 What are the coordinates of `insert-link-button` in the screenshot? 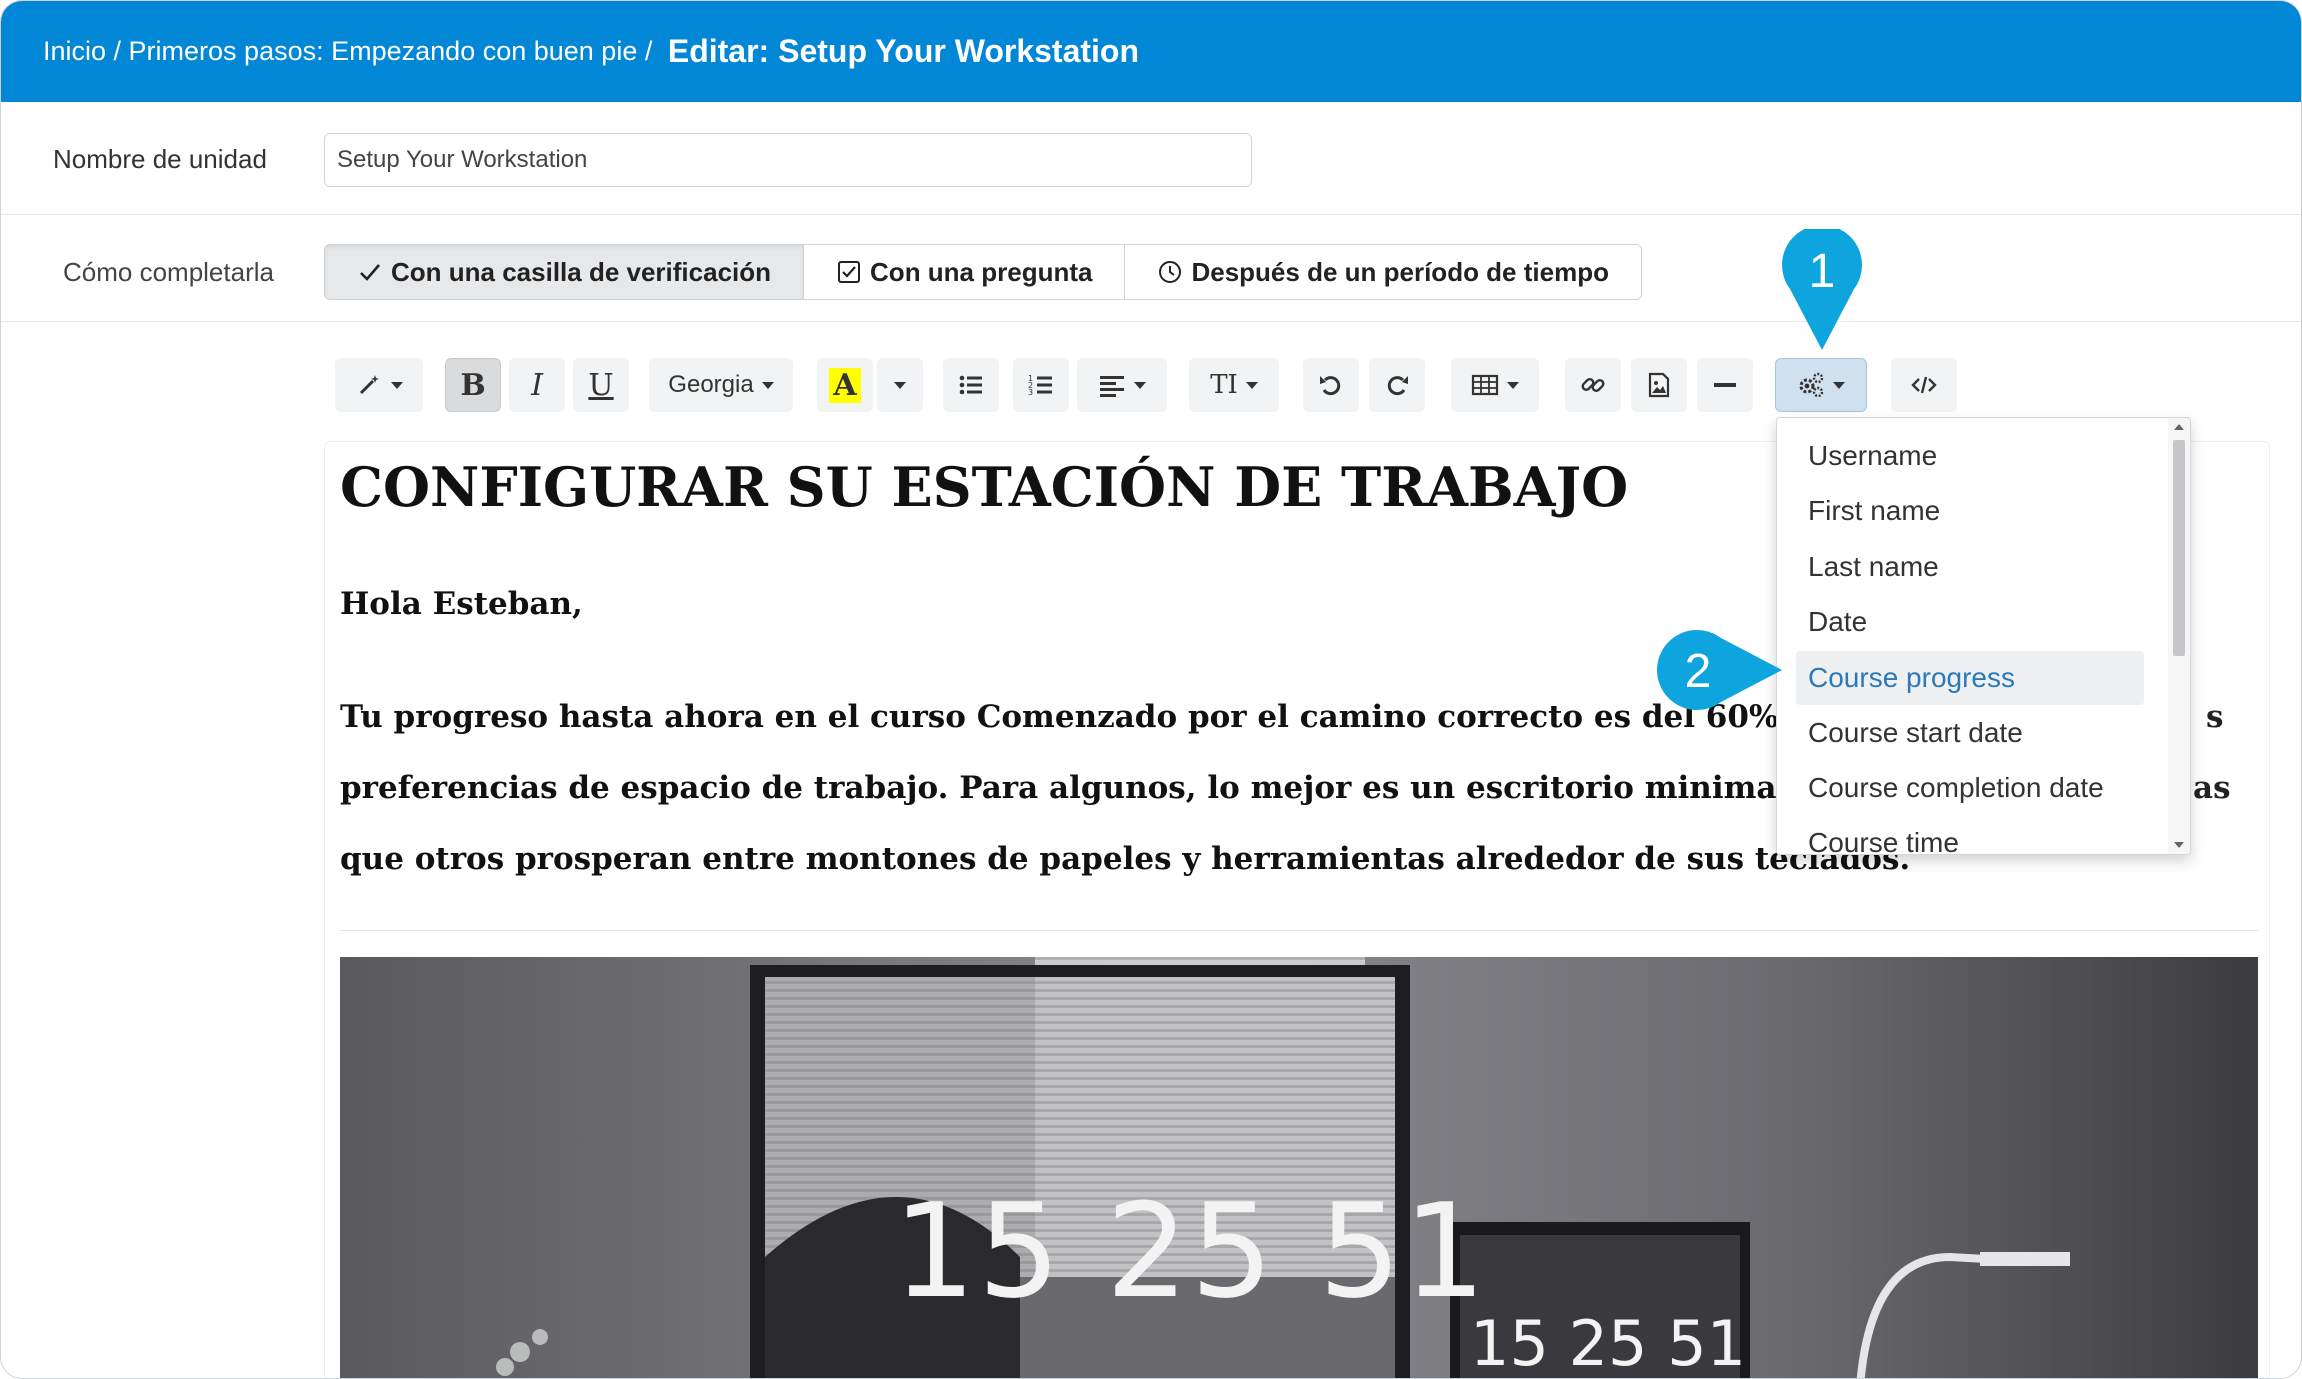 It's located at (1593, 385).